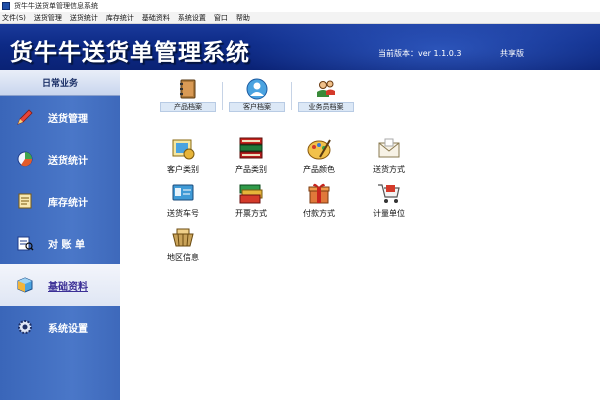  What do you see at coordinates (319, 193) in the screenshot?
I see `gift-box-icon` at bounding box center [319, 193].